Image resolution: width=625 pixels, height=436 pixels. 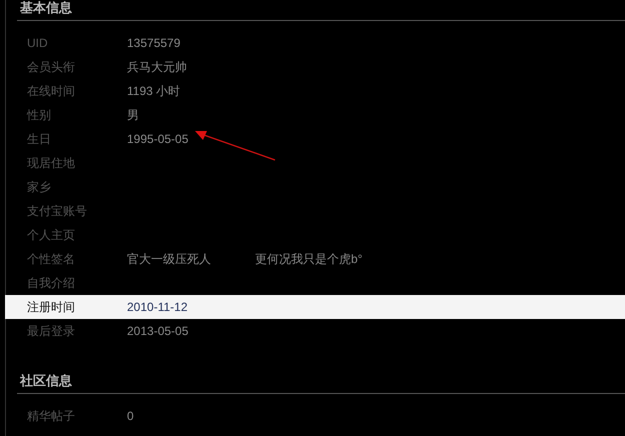 What do you see at coordinates (157, 67) in the screenshot?
I see `field-value: 兵马大元帅` at bounding box center [157, 67].